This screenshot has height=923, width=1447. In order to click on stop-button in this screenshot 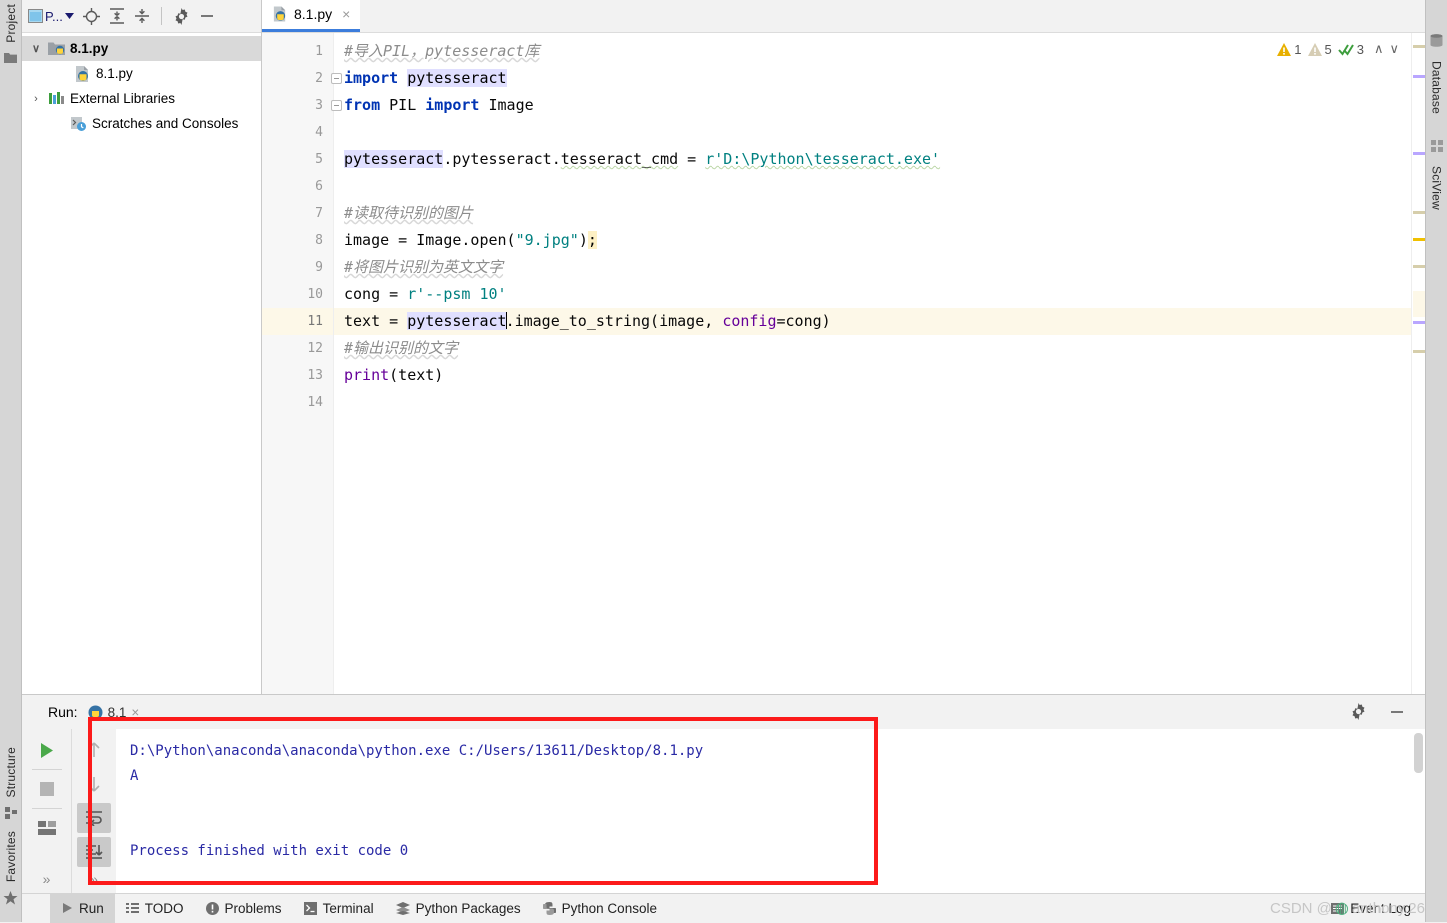, I will do `click(47, 789)`.